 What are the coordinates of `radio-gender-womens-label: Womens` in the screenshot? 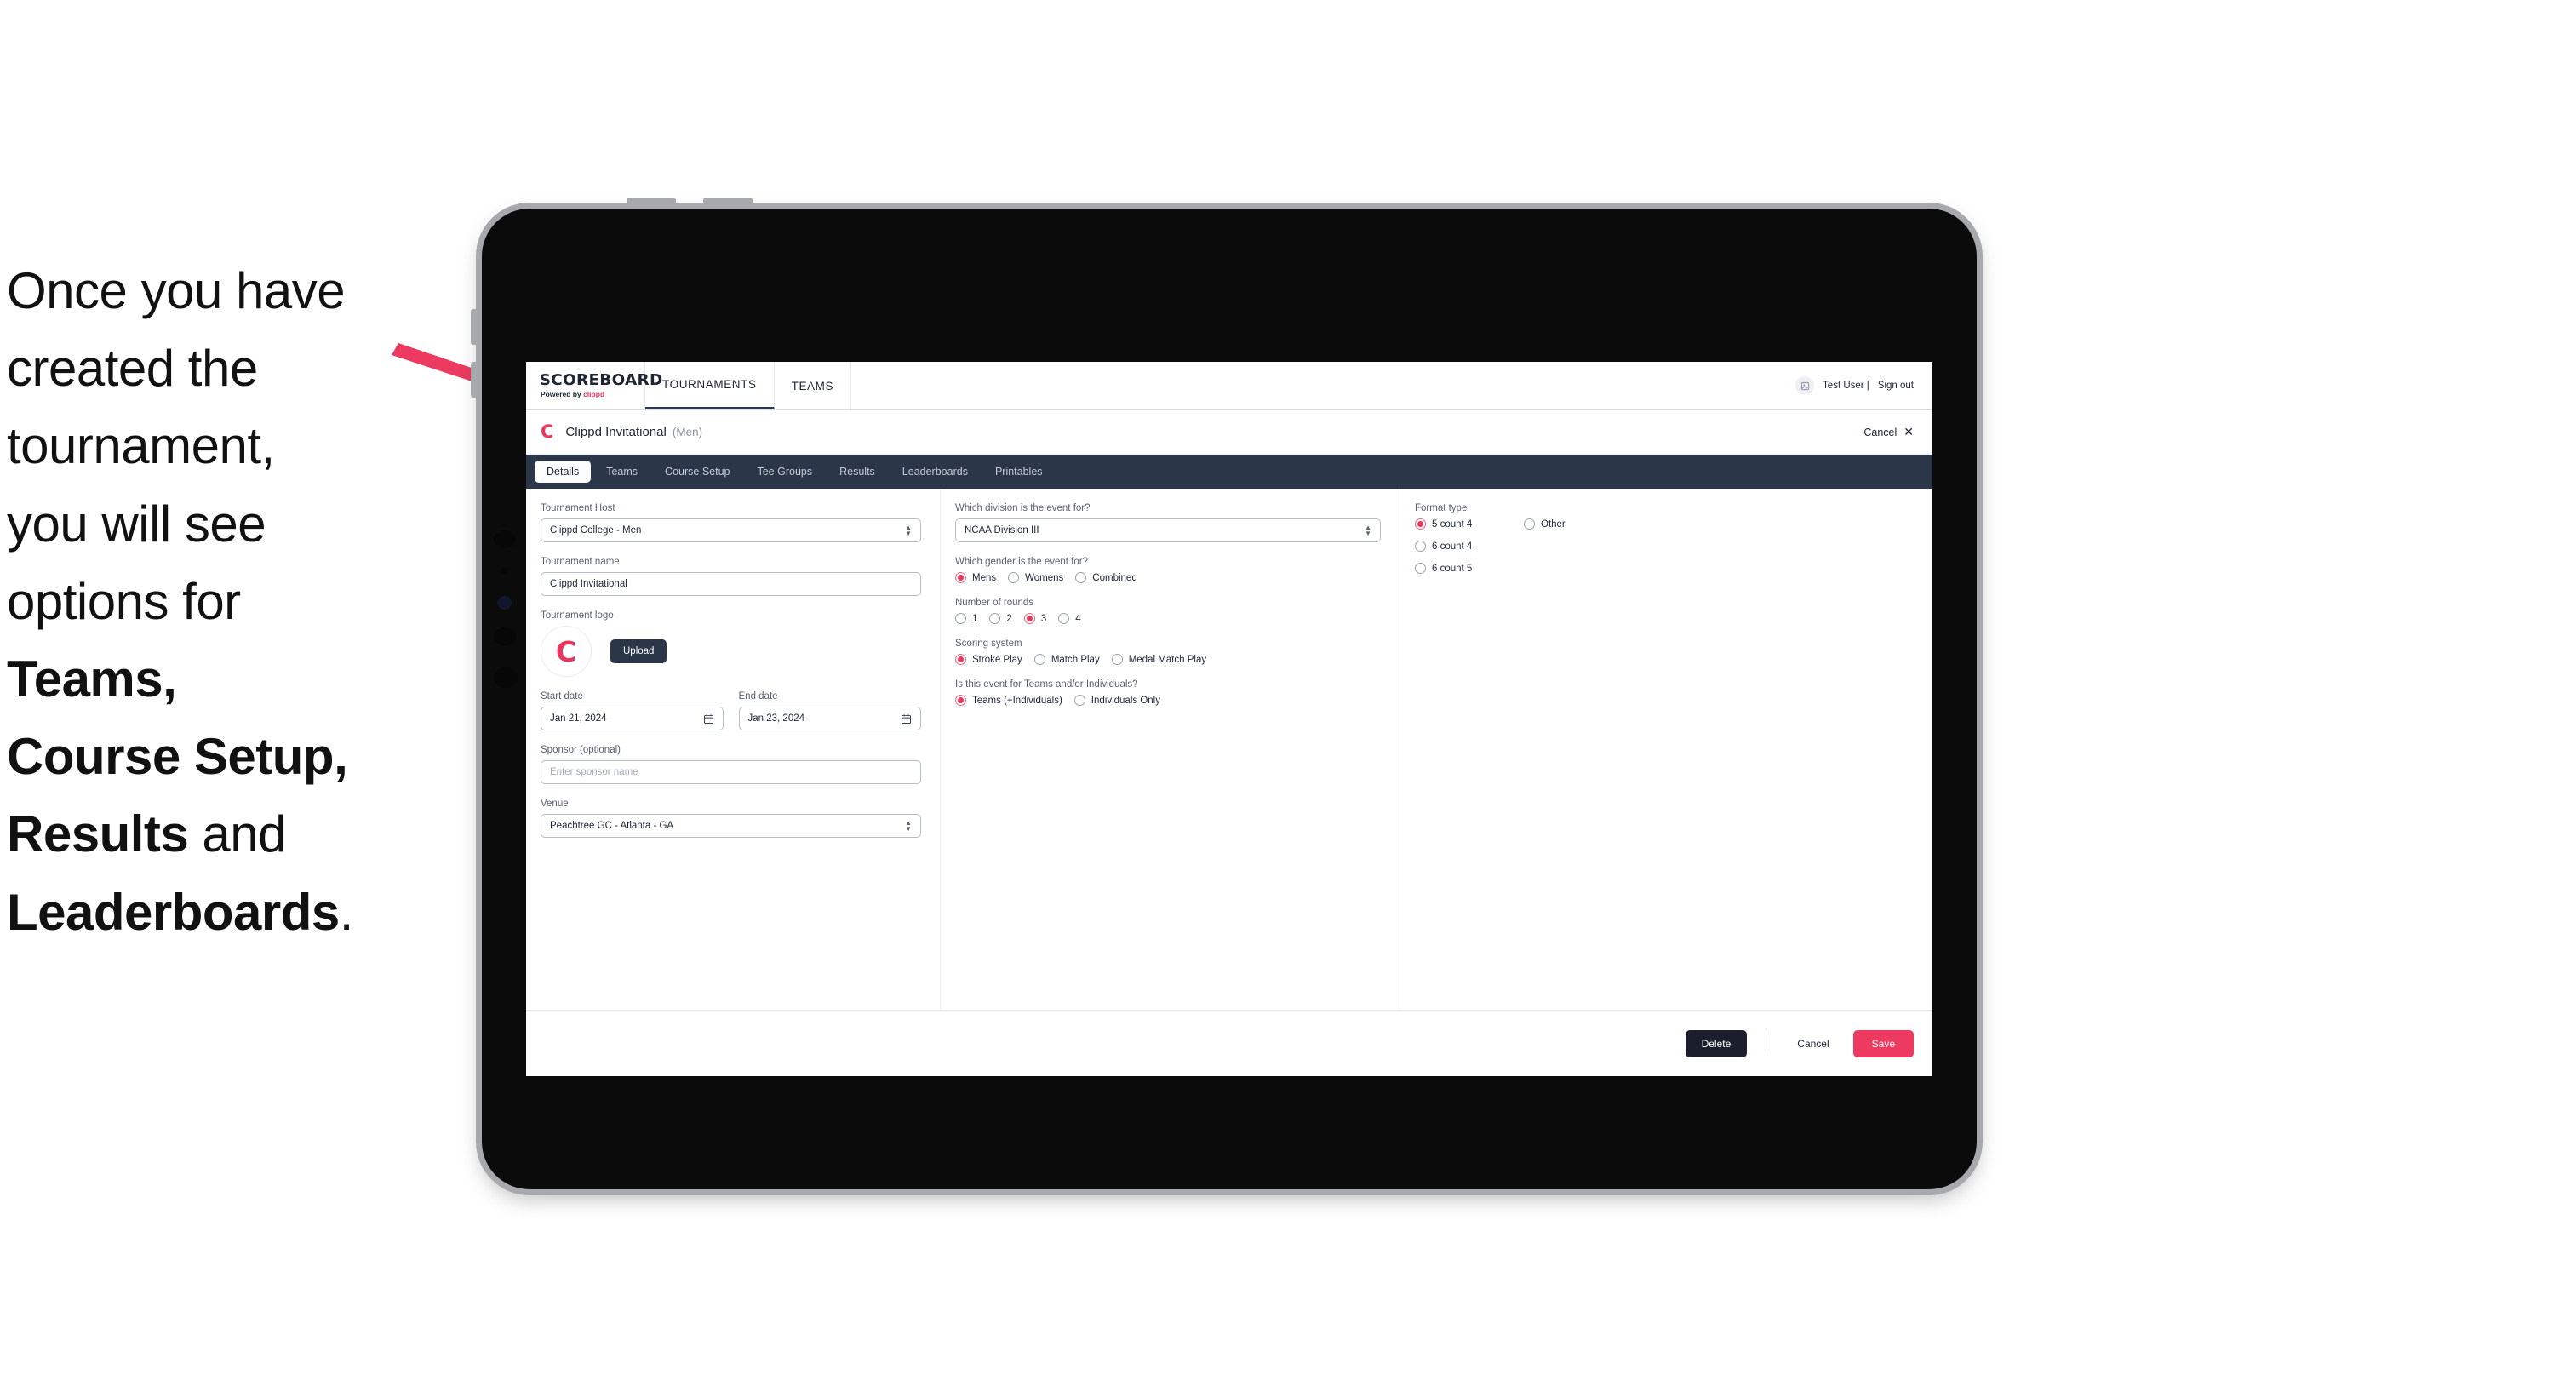 It's located at (1045, 577).